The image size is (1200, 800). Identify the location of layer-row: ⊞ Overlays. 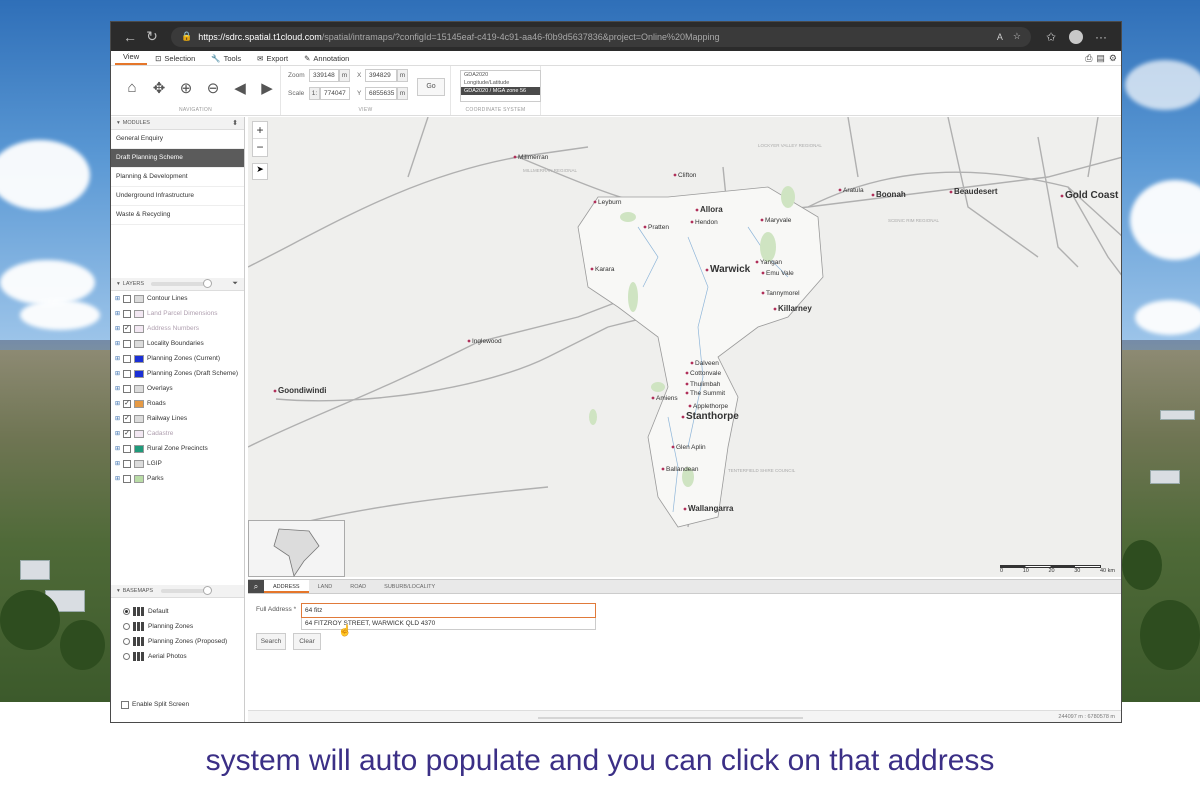
(177, 388).